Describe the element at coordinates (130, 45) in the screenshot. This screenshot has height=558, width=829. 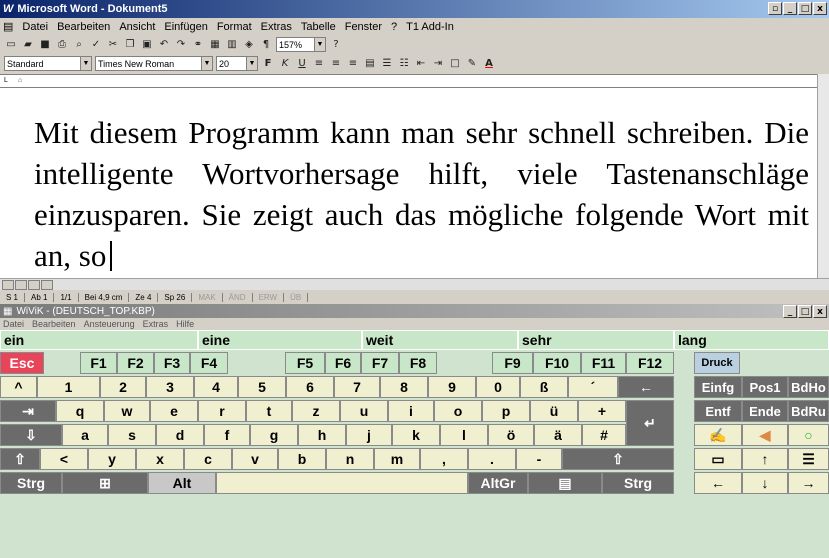
I see `copy-icon: ❐` at that location.